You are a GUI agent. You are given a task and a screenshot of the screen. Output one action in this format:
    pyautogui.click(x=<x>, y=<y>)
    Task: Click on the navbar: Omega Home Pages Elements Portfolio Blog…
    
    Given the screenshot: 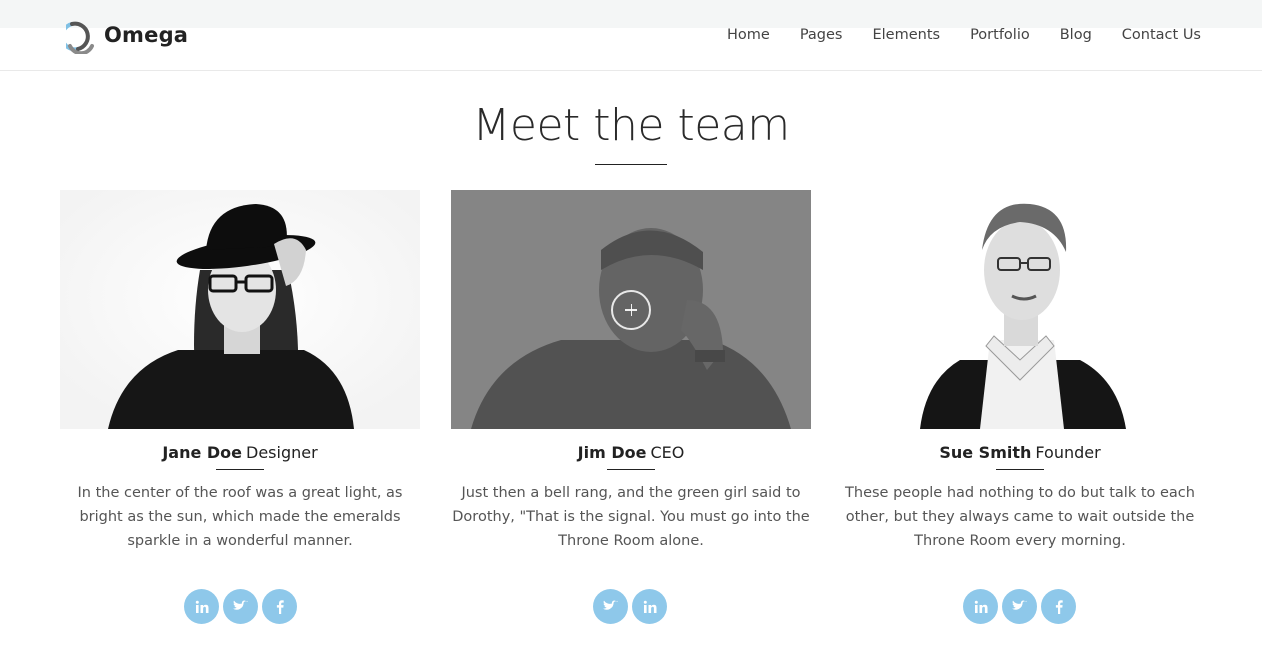 What is the action you would take?
    pyautogui.click(x=631, y=35)
    